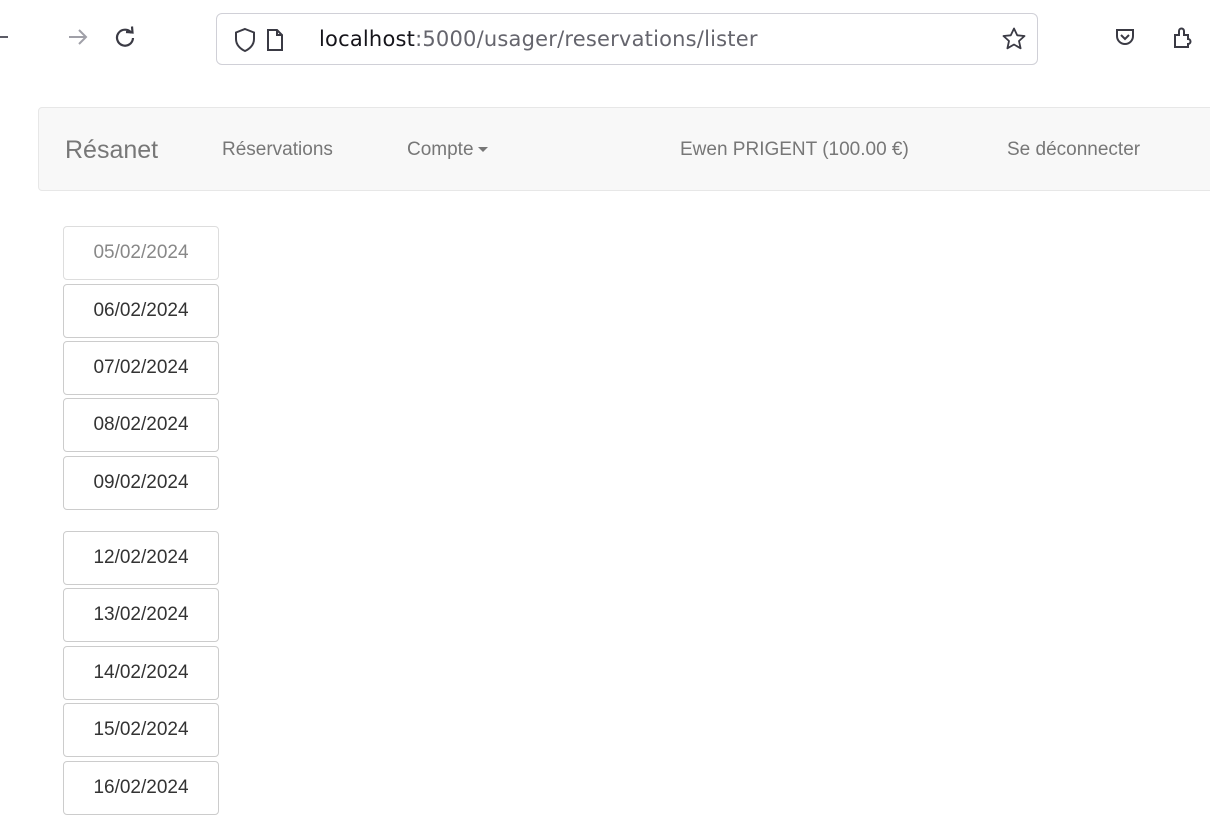 The width and height of the screenshot is (1210, 815). What do you see at coordinates (141, 425) in the screenshot?
I see `date-button: 08/02/2024` at bounding box center [141, 425].